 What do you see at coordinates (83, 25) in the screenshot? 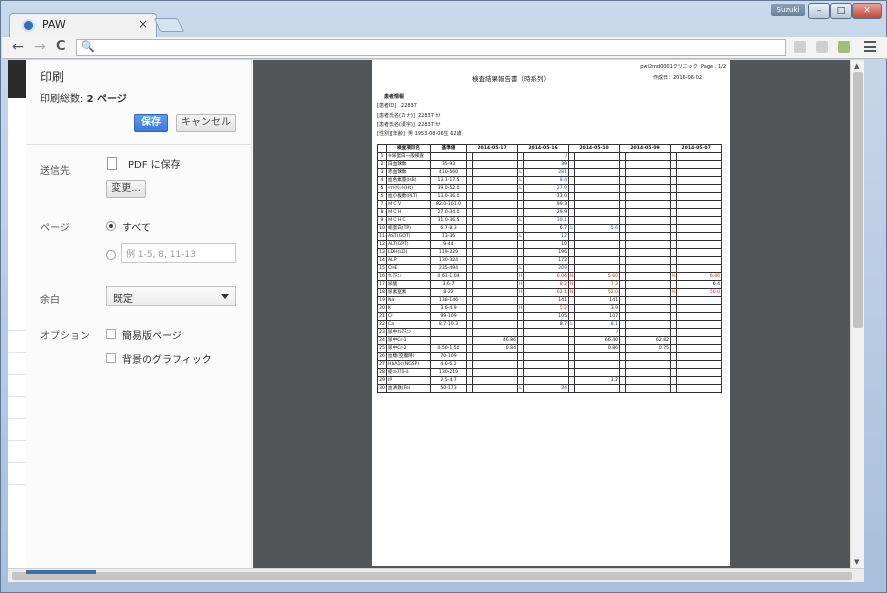
I see `tab-paw: PAW ×` at bounding box center [83, 25].